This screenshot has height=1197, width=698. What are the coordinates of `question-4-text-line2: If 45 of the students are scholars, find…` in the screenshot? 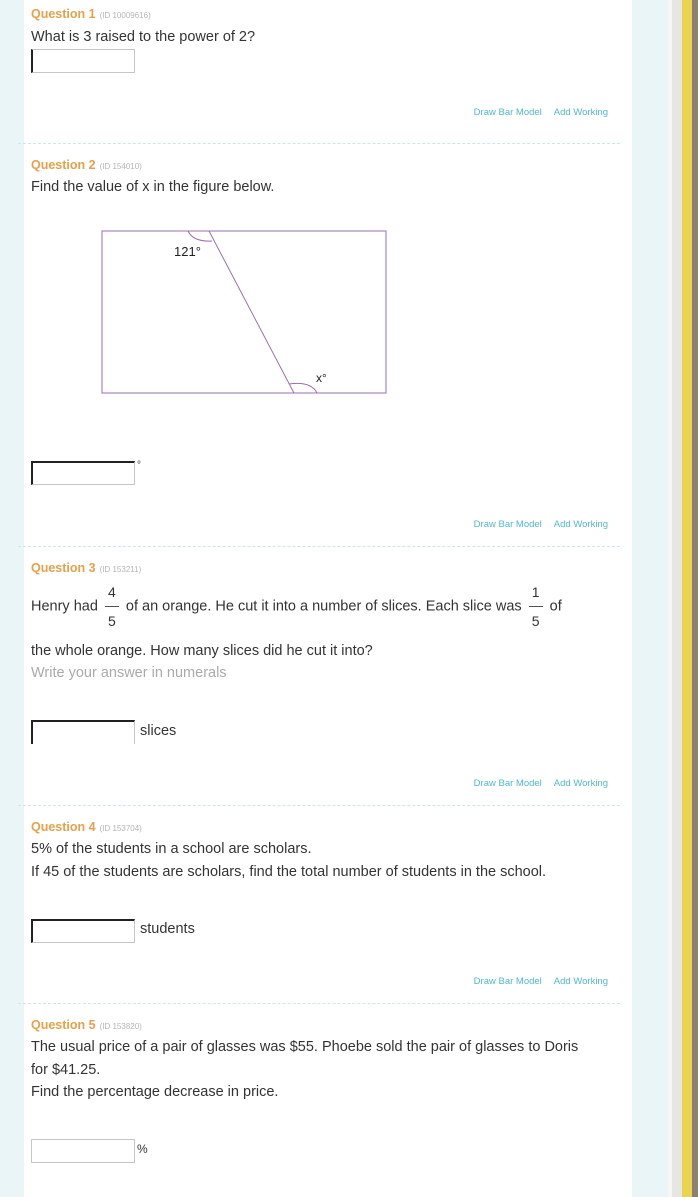 It's located at (289, 872).